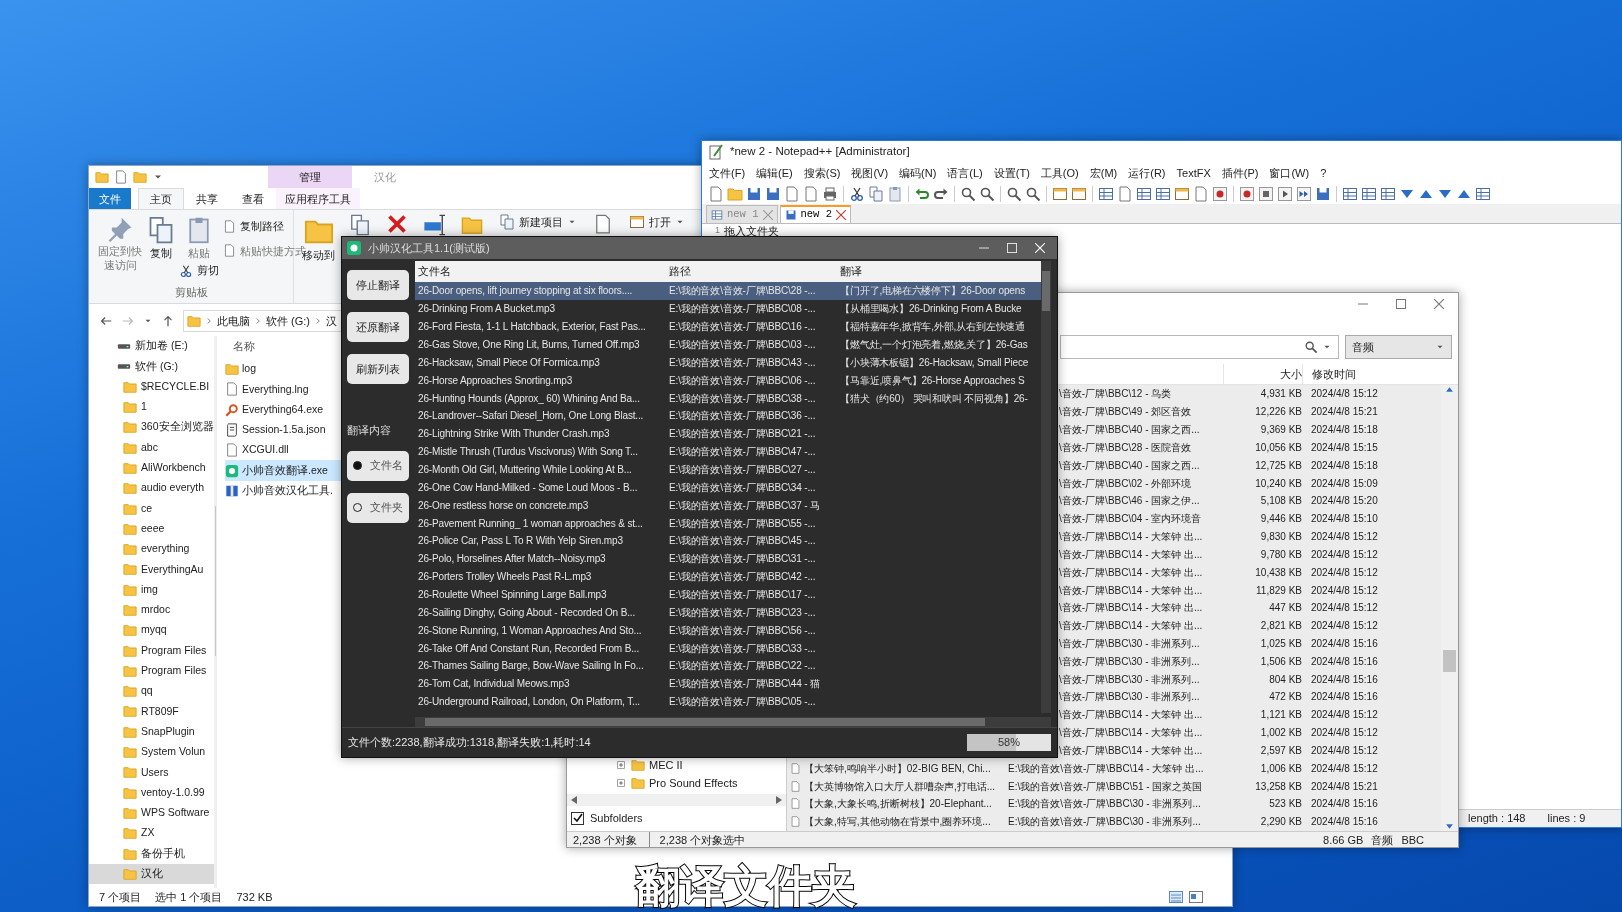  What do you see at coordinates (151, 407) in the screenshot?
I see `tree-item: 1` at bounding box center [151, 407].